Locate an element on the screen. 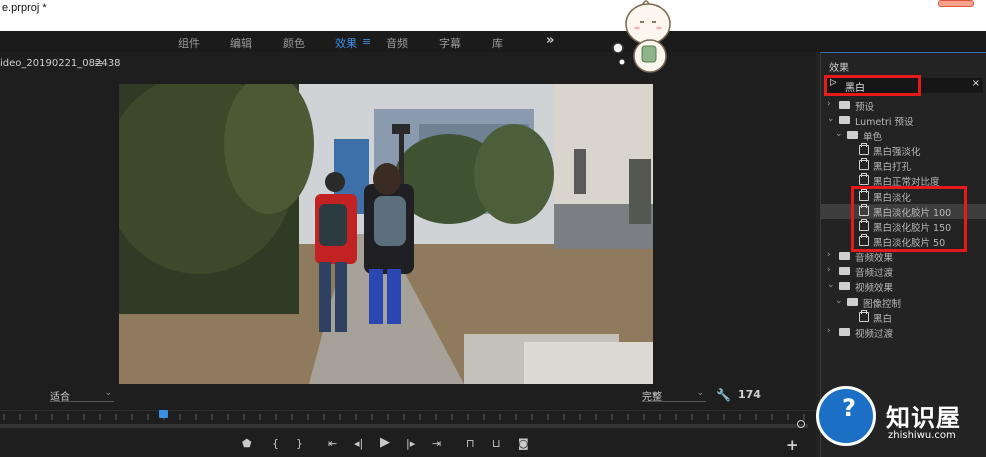 This screenshot has width=986, height=457. cartoon-sticker is located at coordinates (641, 36).